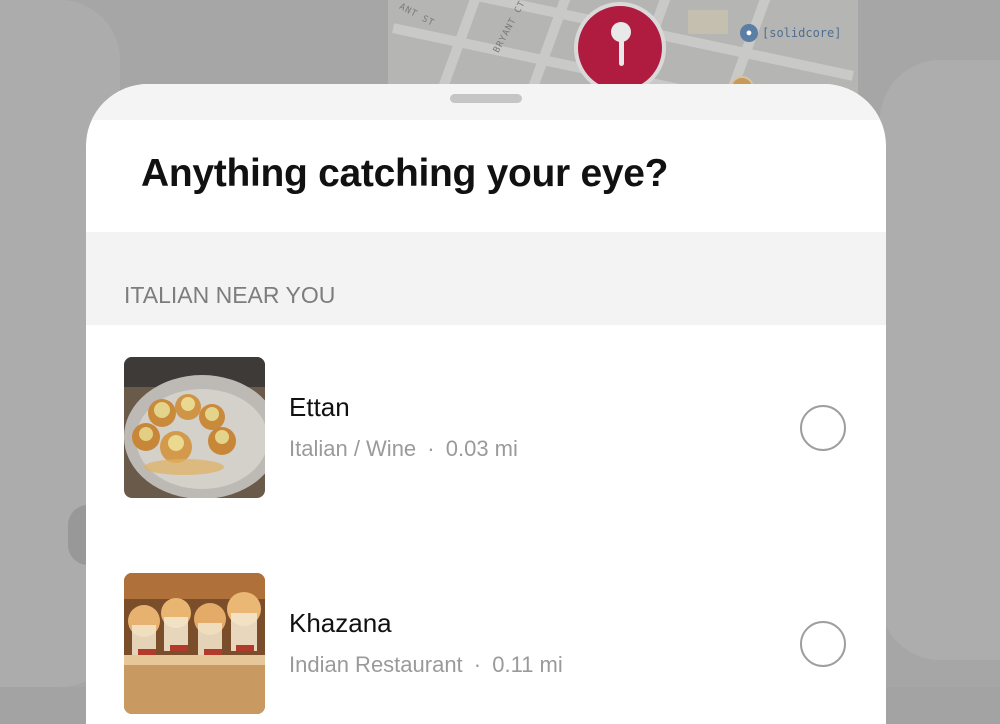 This screenshot has width=1000, height=724. I want to click on select-radio-khazana, so click(823, 644).